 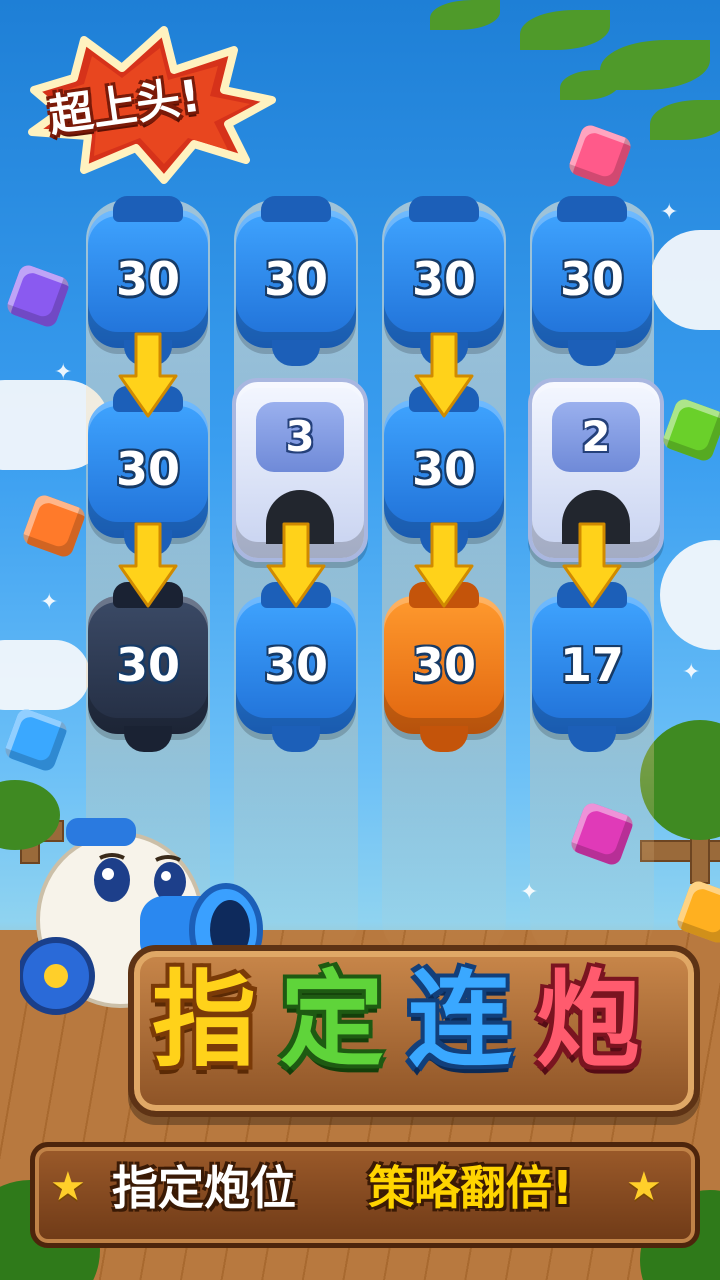 What do you see at coordinates (332, 1020) in the screenshot?
I see `title-char-2: 定` at bounding box center [332, 1020].